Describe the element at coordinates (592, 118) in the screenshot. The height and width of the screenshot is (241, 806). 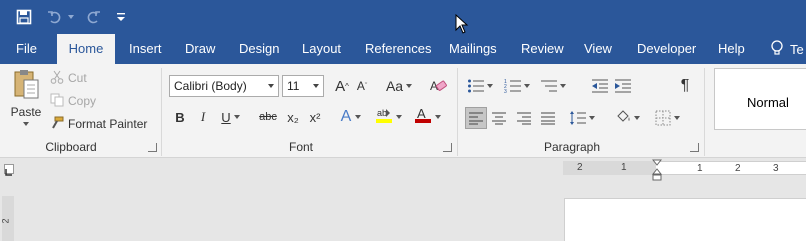
I see `line-spacing-dropdown-icon` at that location.